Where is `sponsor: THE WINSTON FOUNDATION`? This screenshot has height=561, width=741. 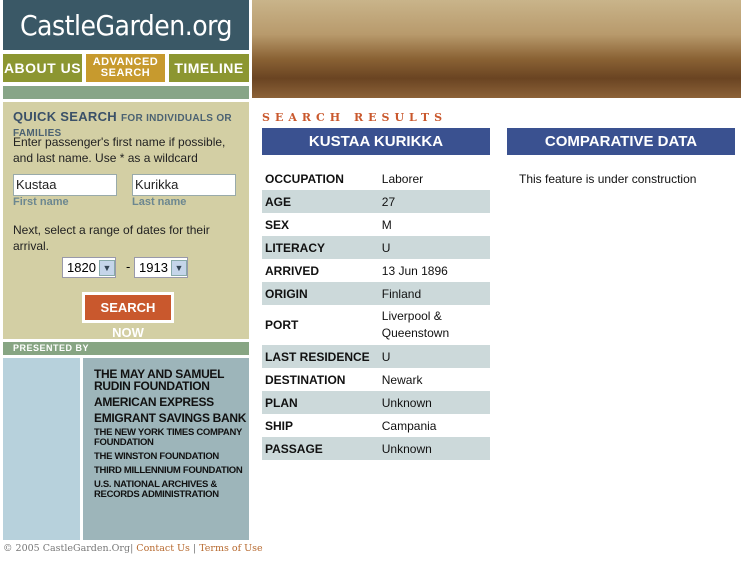
sponsor: THE WINSTON FOUNDATION is located at coordinates (156, 456).